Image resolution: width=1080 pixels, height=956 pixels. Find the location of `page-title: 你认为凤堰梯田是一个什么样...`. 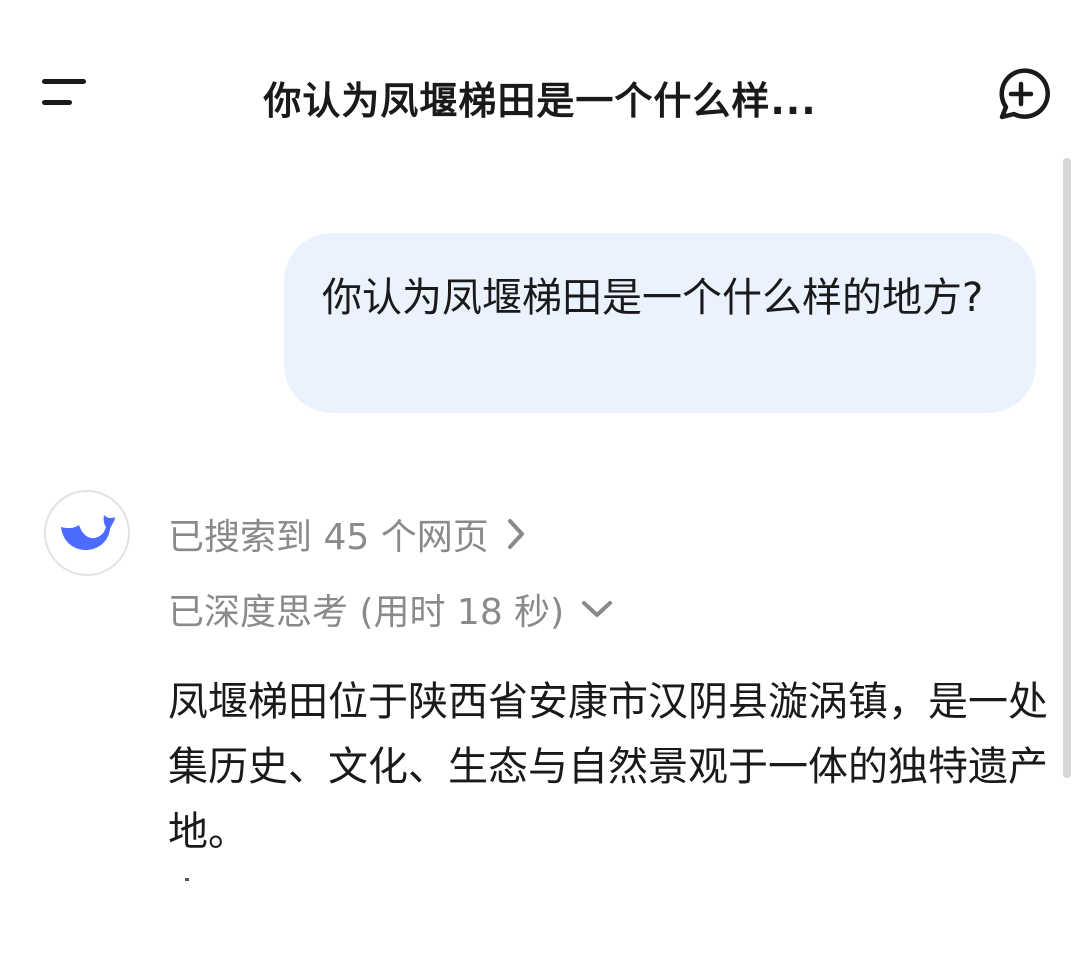

page-title: 你认为凤堰梯田是一个什么样... is located at coordinates (540, 101).